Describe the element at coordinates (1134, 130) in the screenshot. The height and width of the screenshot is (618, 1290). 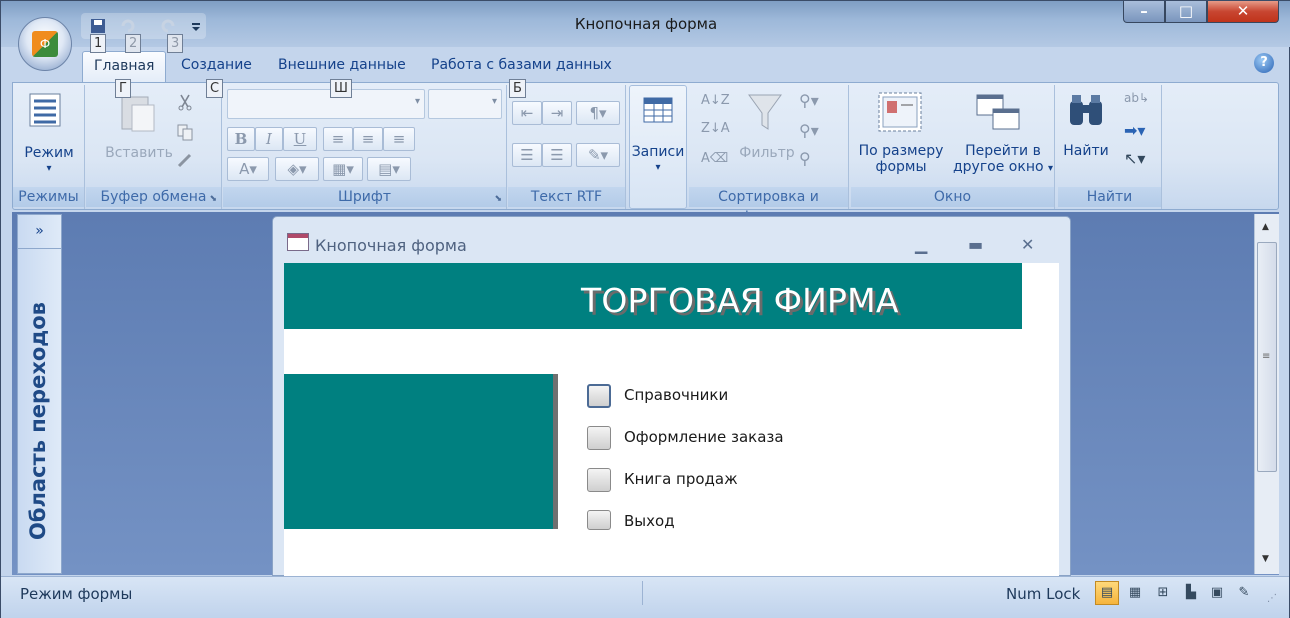
I see `goto-icon: ➡▾` at that location.